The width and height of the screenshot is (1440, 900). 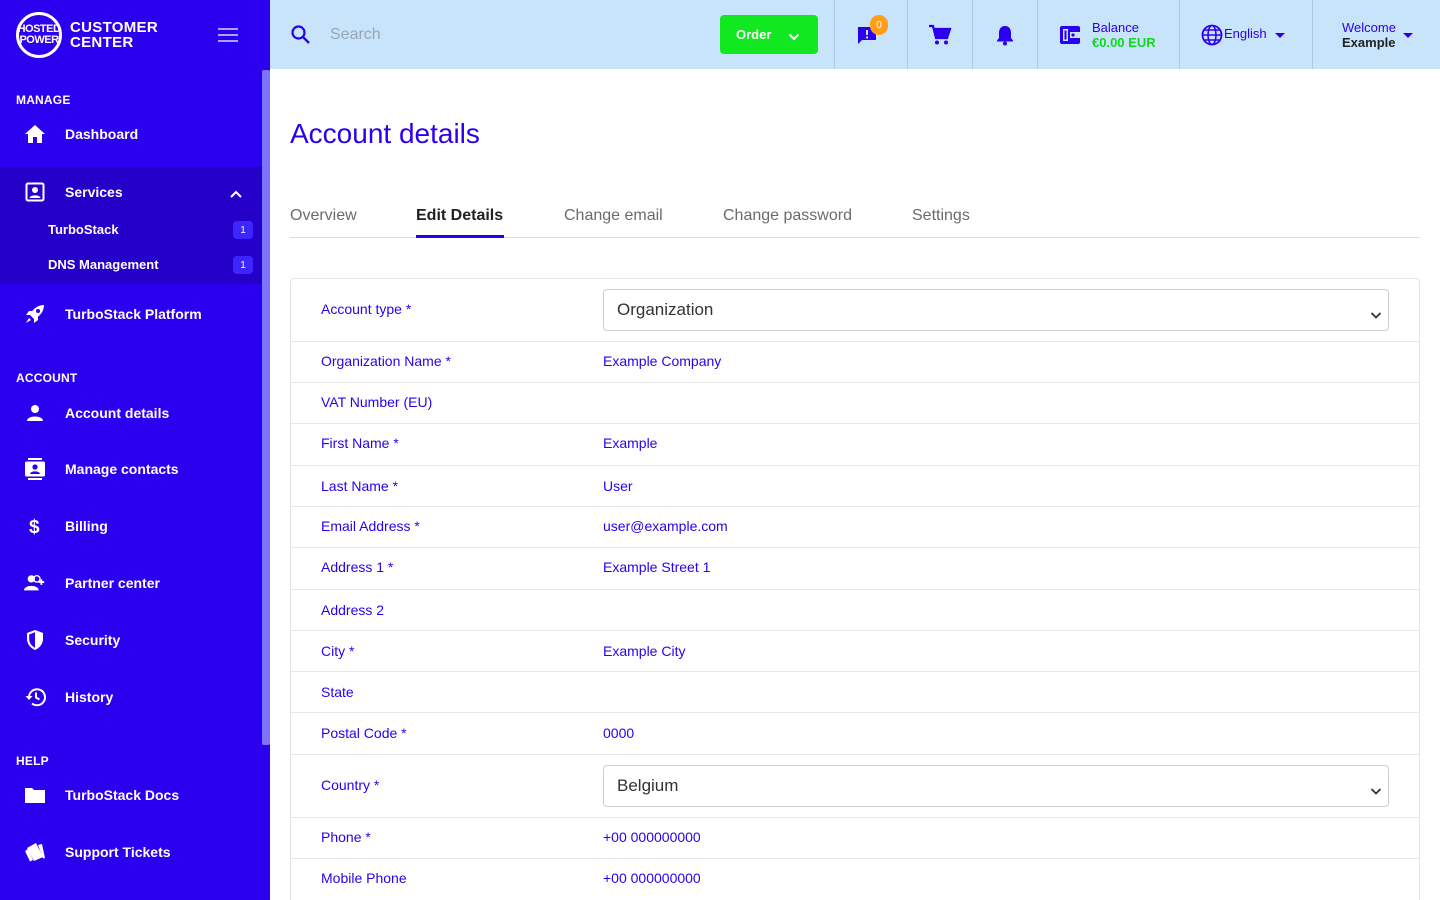 What do you see at coordinates (94, 192) in the screenshot?
I see `sidebar-item-label: Services` at bounding box center [94, 192].